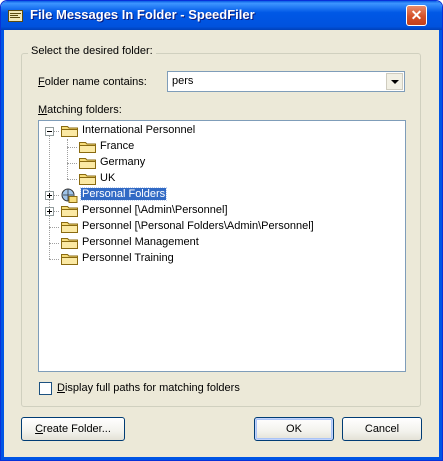 The height and width of the screenshot is (461, 443). What do you see at coordinates (394, 81) in the screenshot?
I see `dropdown-arrow-icon` at bounding box center [394, 81].